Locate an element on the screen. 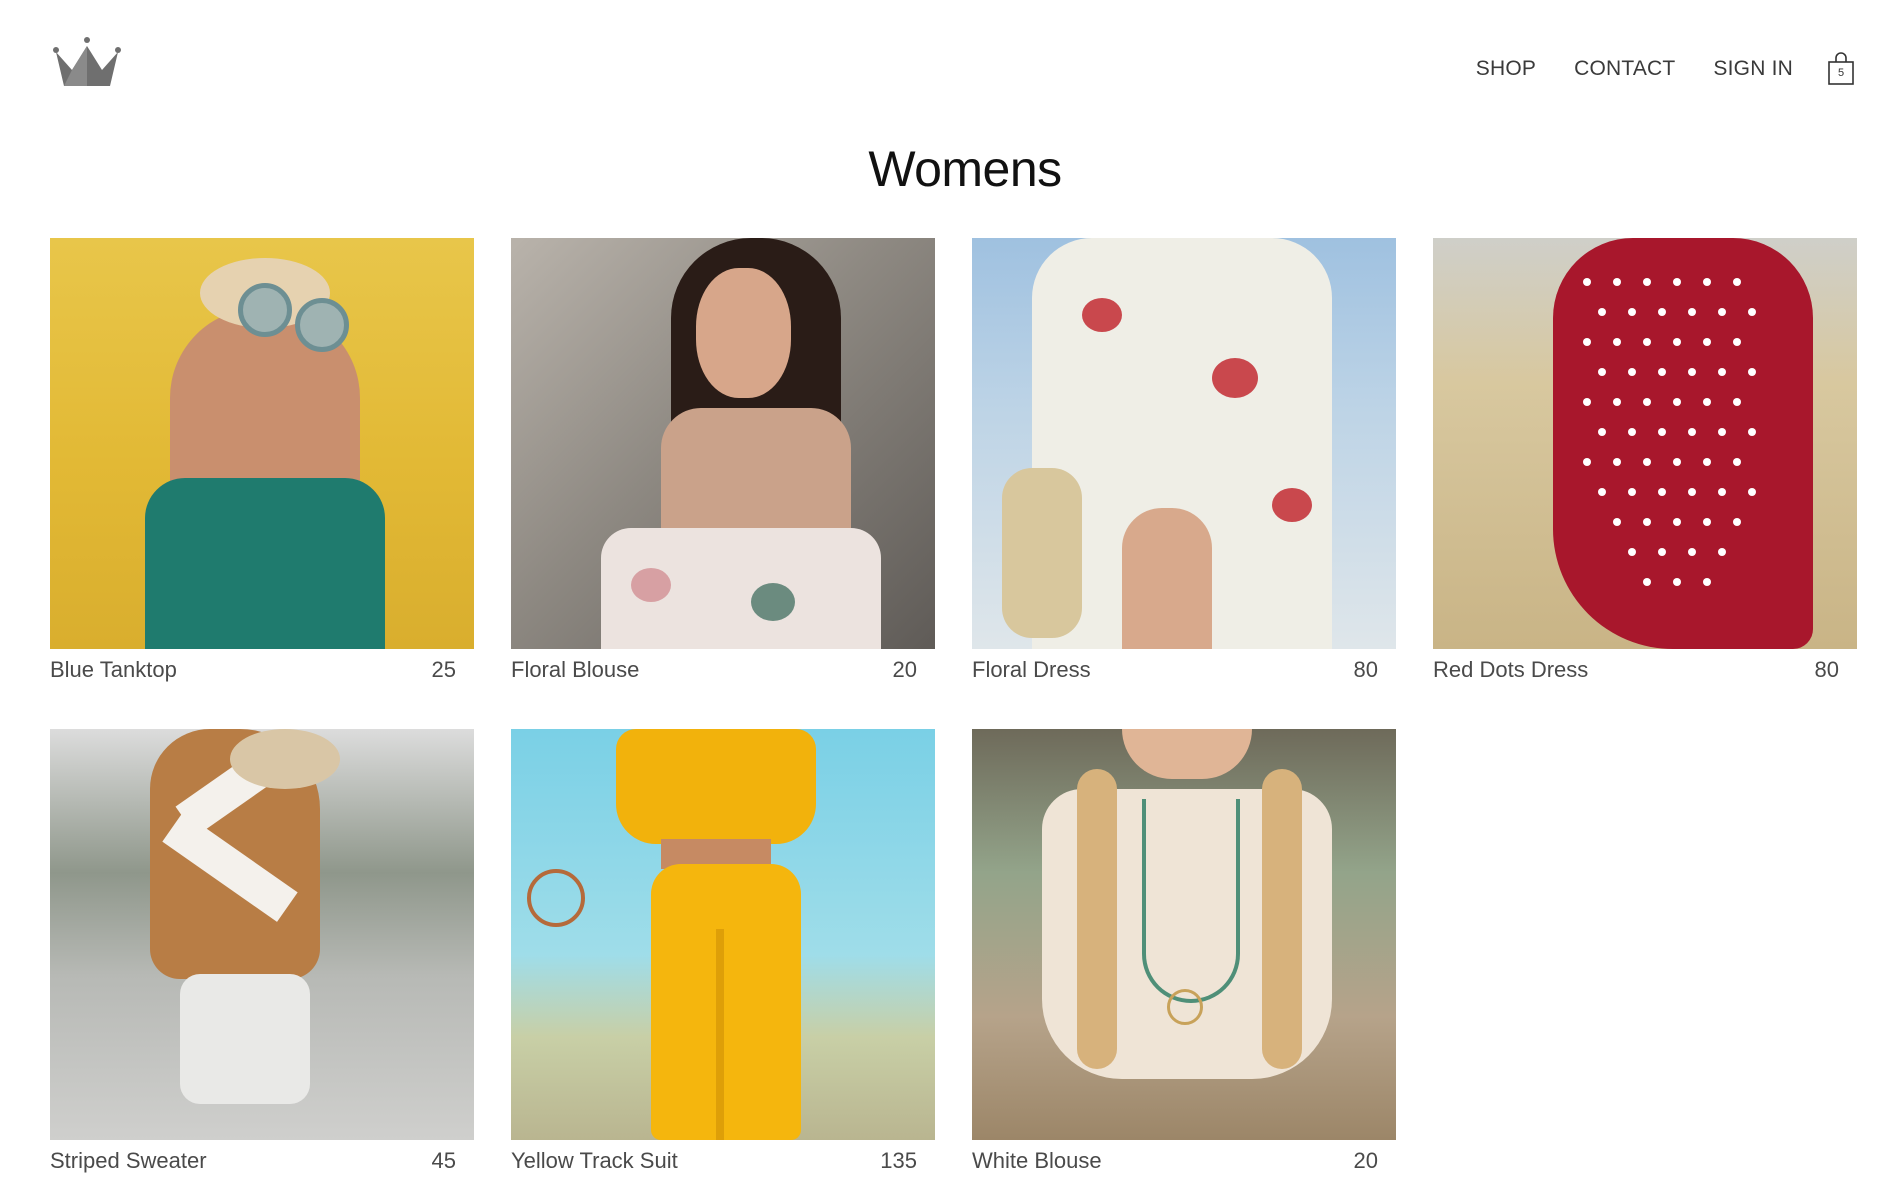 This screenshot has width=1887, height=1184. product-card: Floral Dress 80 is located at coordinates (1184, 464).